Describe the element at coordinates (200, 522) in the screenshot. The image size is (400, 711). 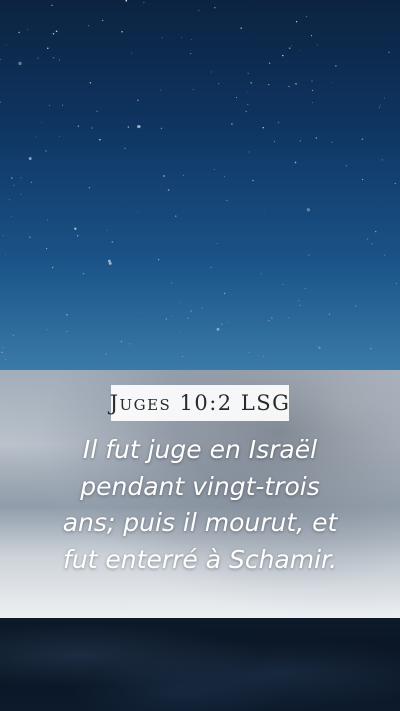
I see `verse-line: ans; puis il mourut, et` at that location.